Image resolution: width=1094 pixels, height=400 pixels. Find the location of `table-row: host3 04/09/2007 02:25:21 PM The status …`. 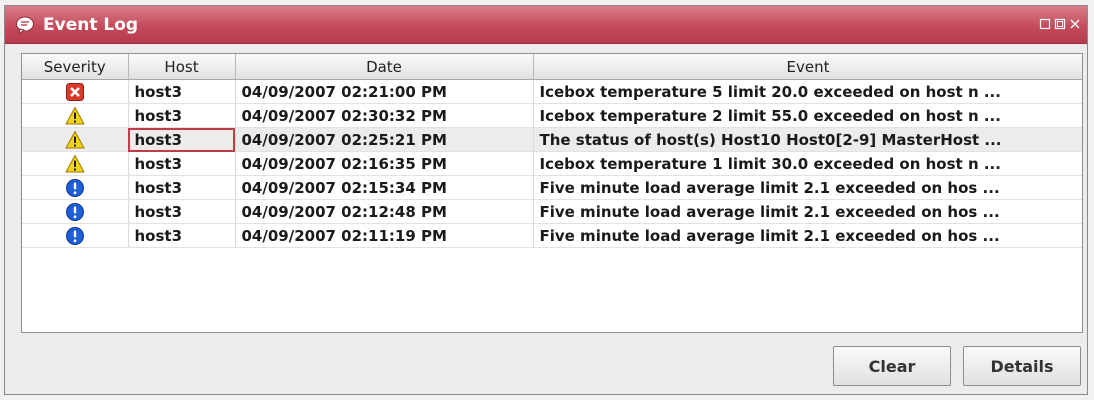

table-row: host3 04/09/2007 02:25:21 PM The status … is located at coordinates (552, 139).